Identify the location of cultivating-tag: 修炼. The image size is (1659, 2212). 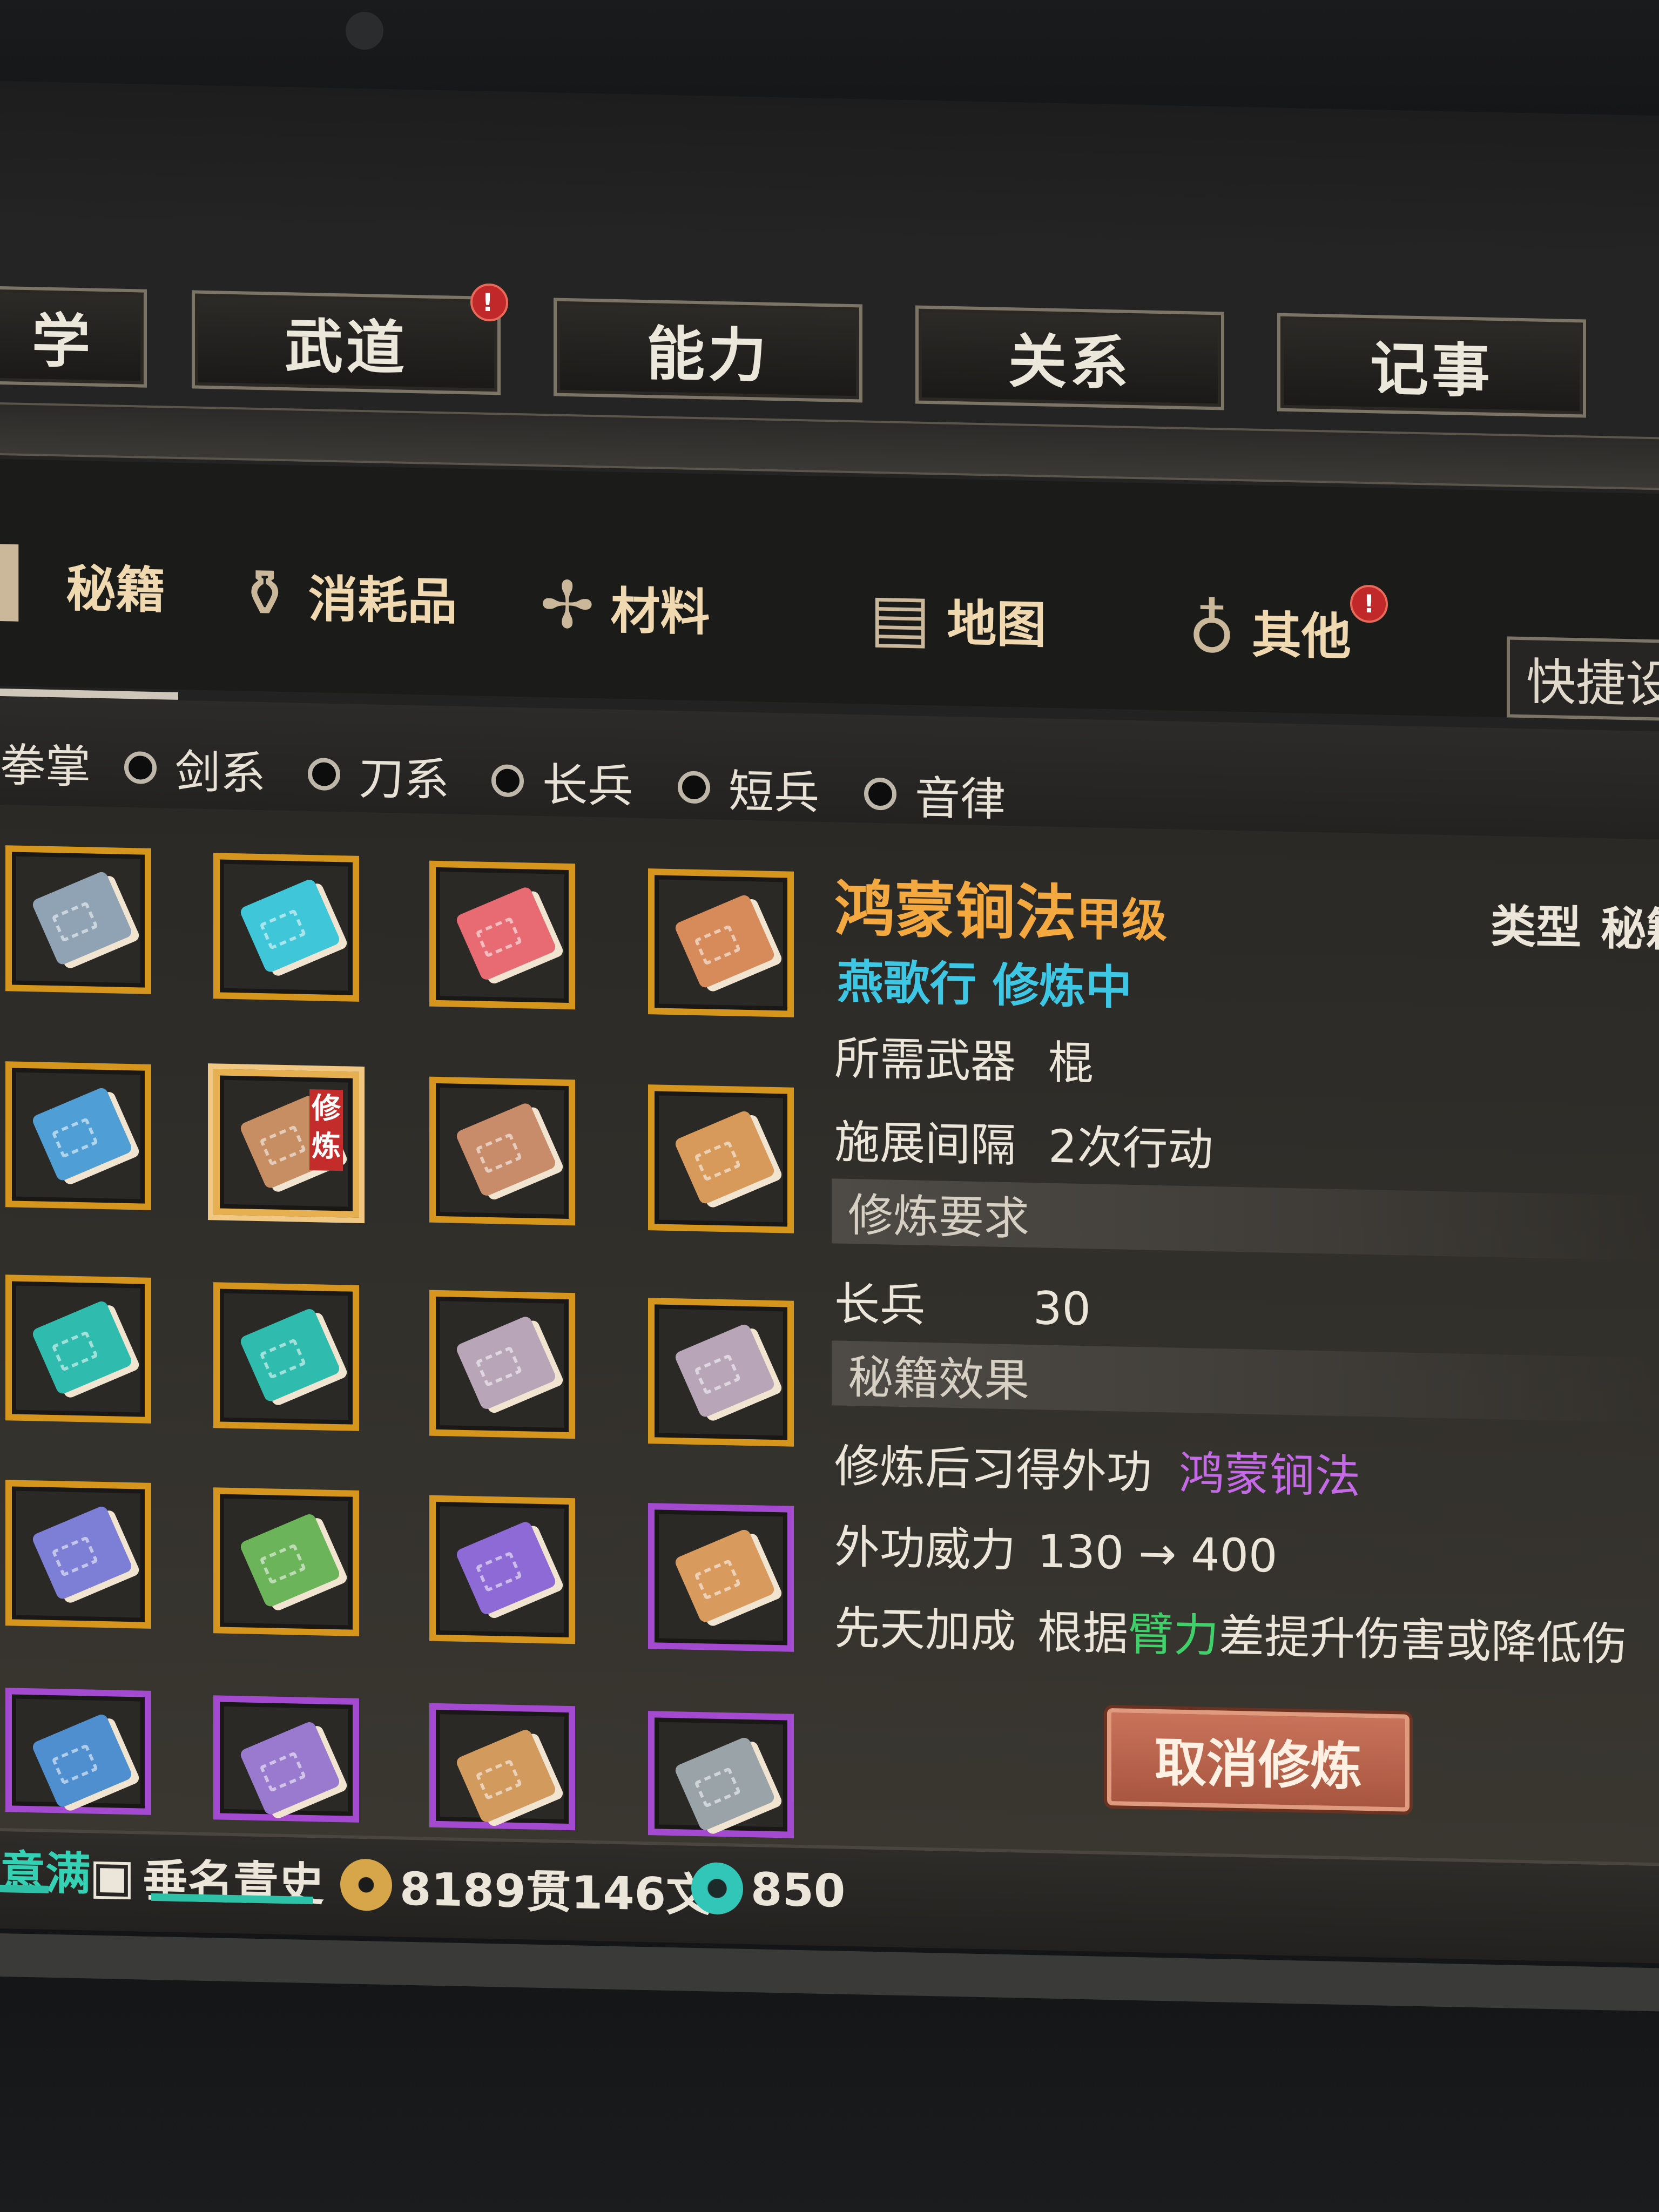
(326, 1130).